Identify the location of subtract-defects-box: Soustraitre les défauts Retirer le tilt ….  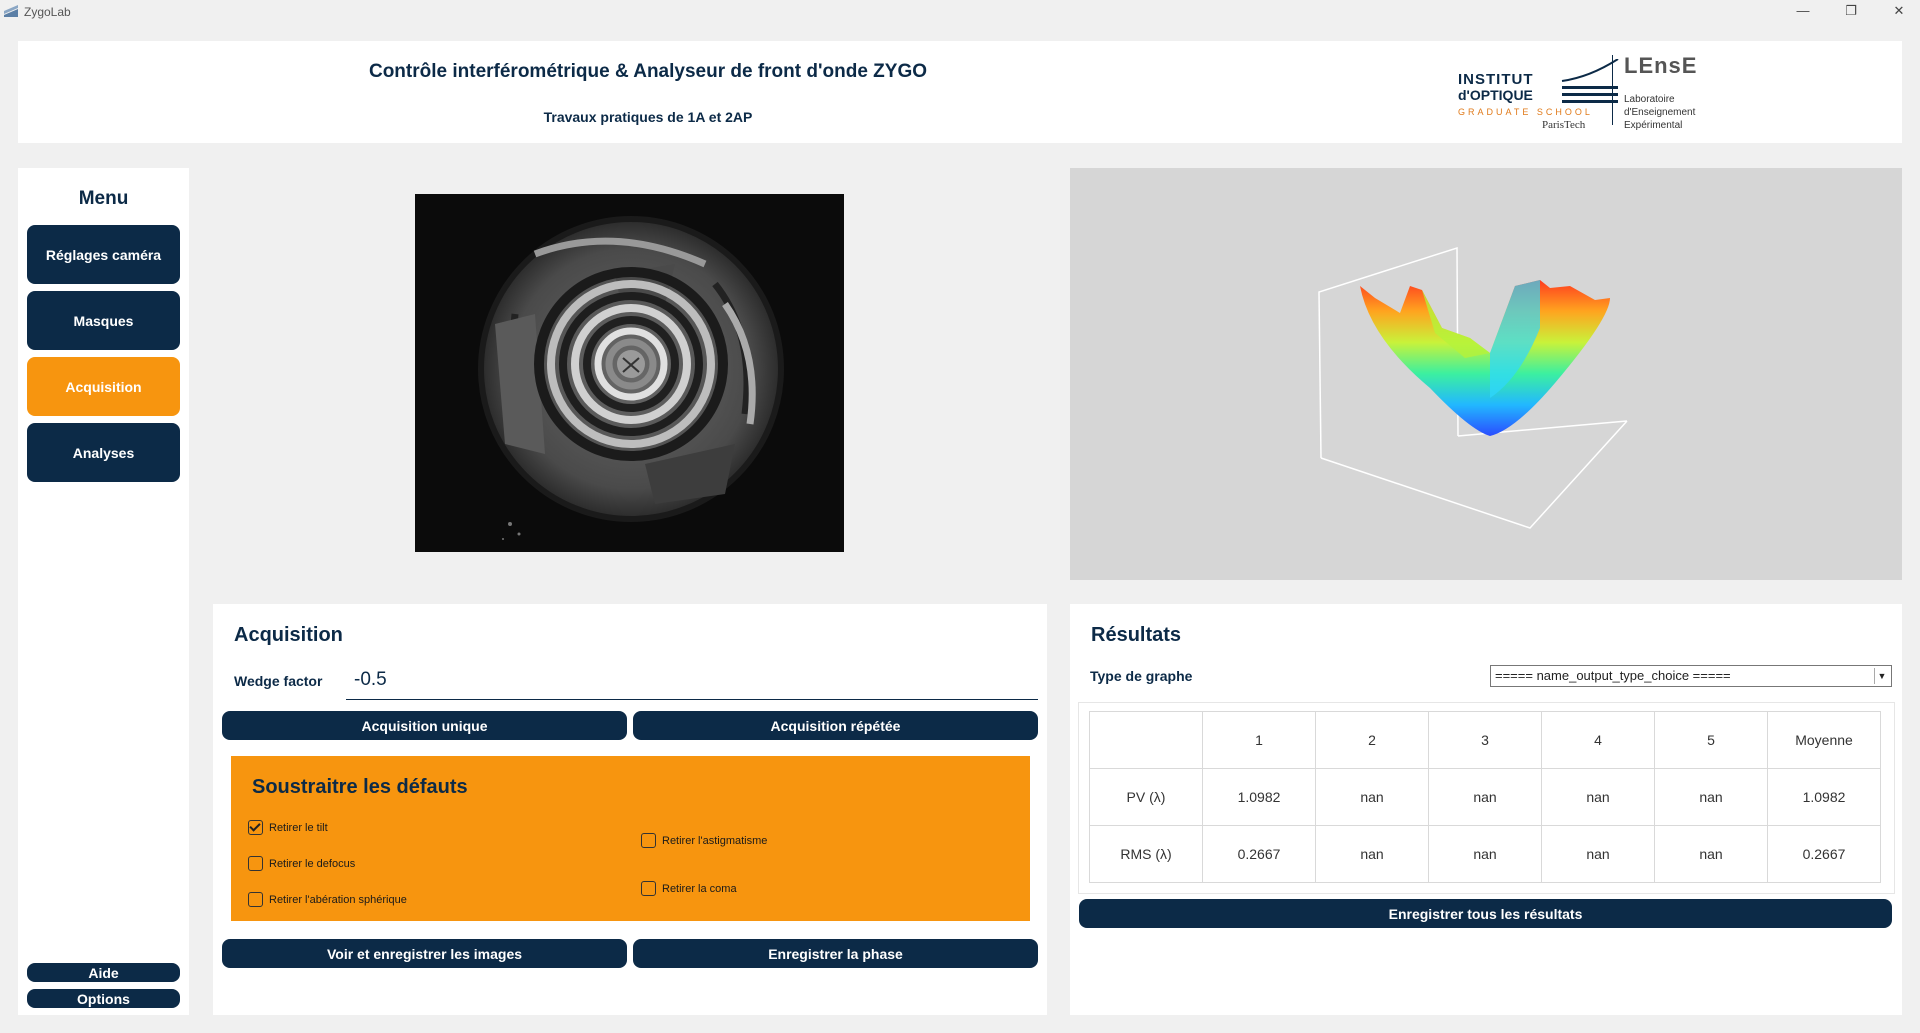
(630, 838).